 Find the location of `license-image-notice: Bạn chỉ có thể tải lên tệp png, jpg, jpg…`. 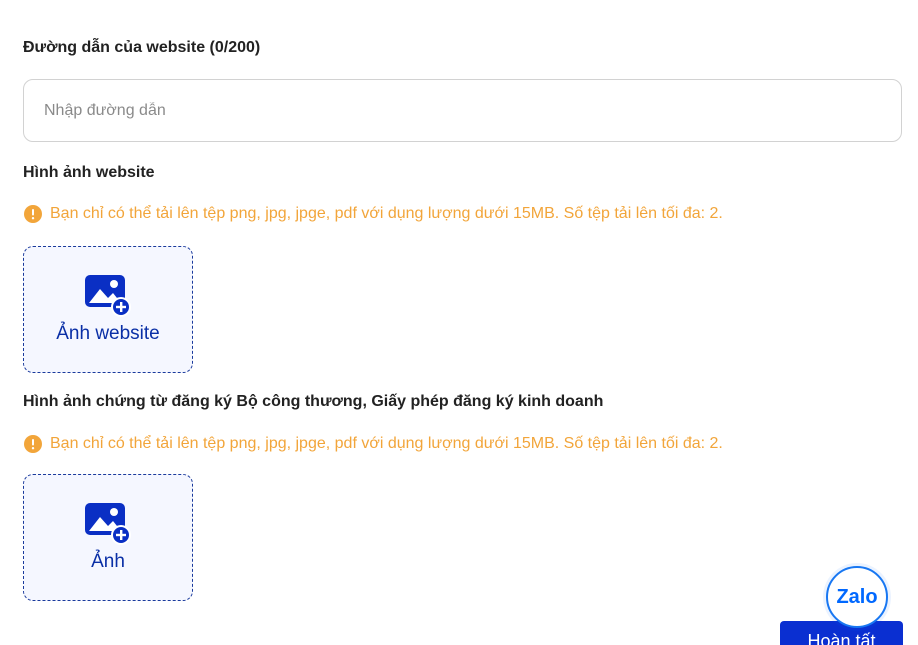

license-image-notice: Bạn chỉ có thể tải lên tệp png, jpg, jpg… is located at coordinates (373, 444).